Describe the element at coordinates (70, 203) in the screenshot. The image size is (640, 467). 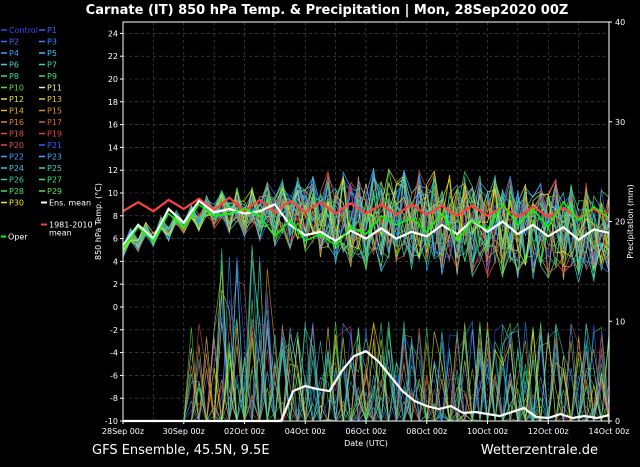
I see `legend-label: Ens. mean` at that location.